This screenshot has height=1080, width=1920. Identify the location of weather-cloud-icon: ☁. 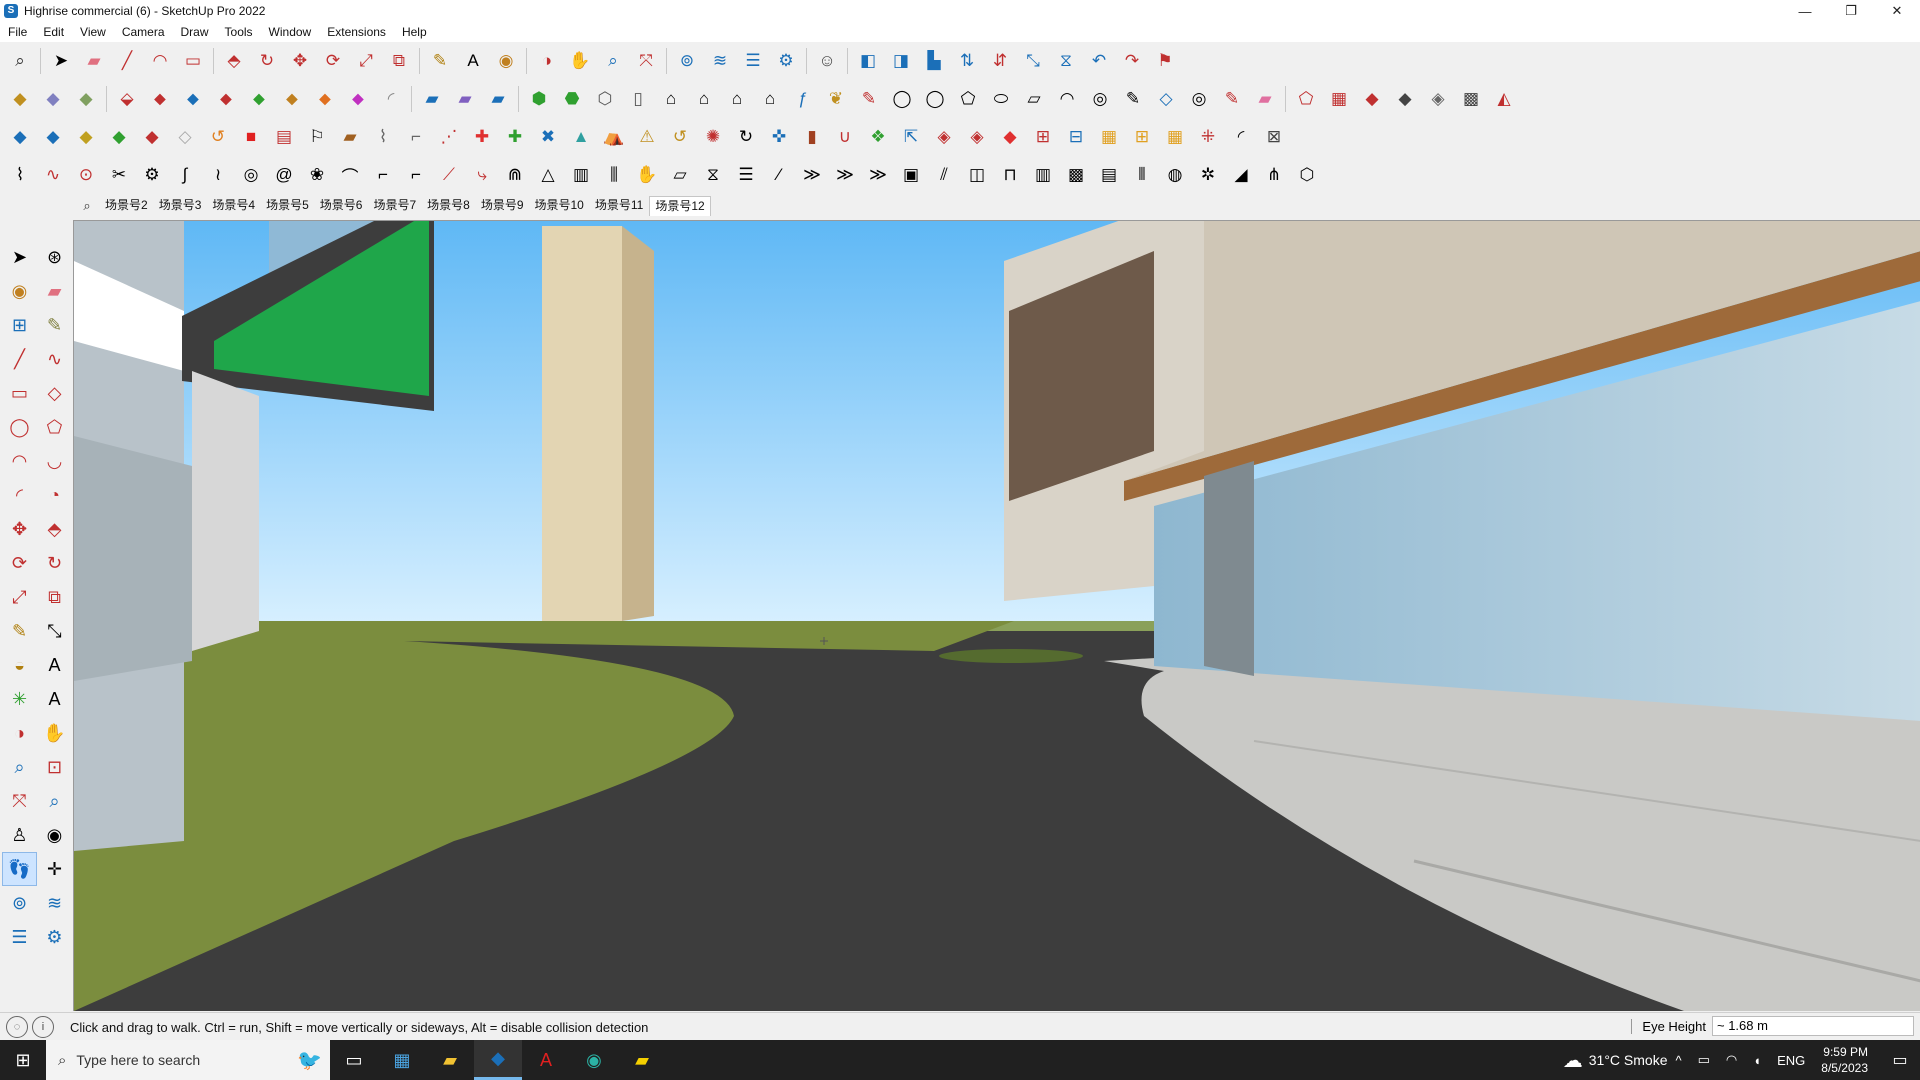
(1573, 1060).